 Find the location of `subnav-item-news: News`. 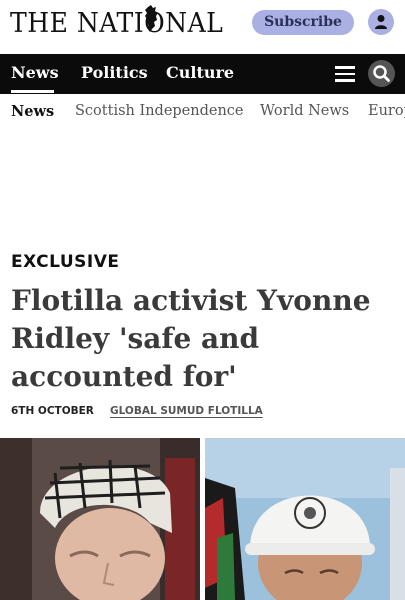

subnav-item-news: News is located at coordinates (32, 111).